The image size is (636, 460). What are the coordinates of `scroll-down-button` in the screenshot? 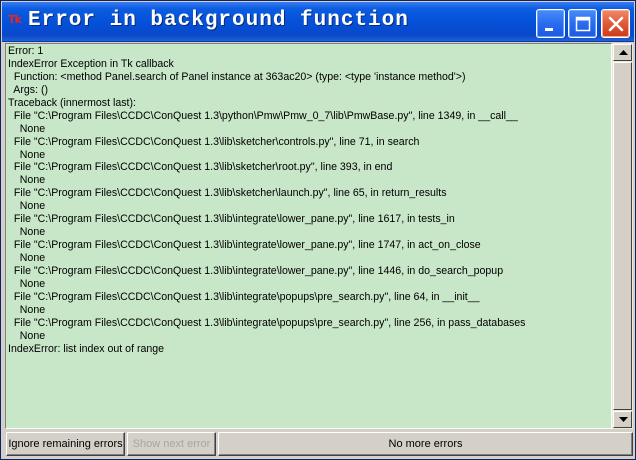 It's located at (622, 419).